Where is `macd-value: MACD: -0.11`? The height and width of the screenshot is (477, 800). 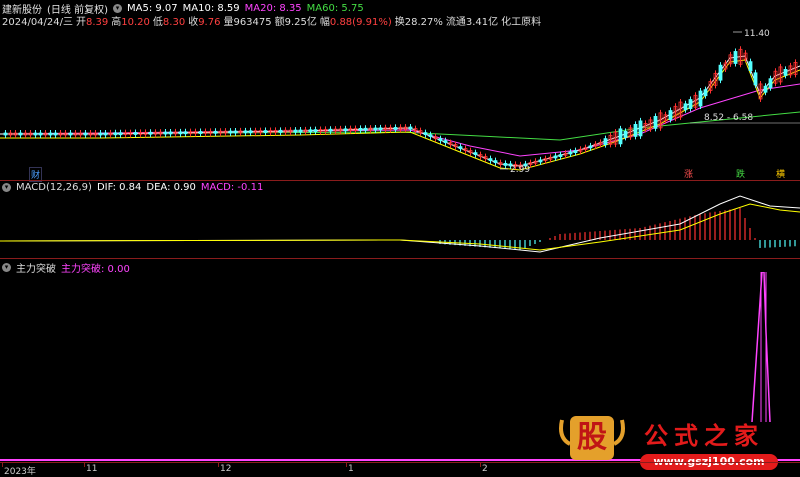 macd-value: MACD: -0.11 is located at coordinates (232, 187).